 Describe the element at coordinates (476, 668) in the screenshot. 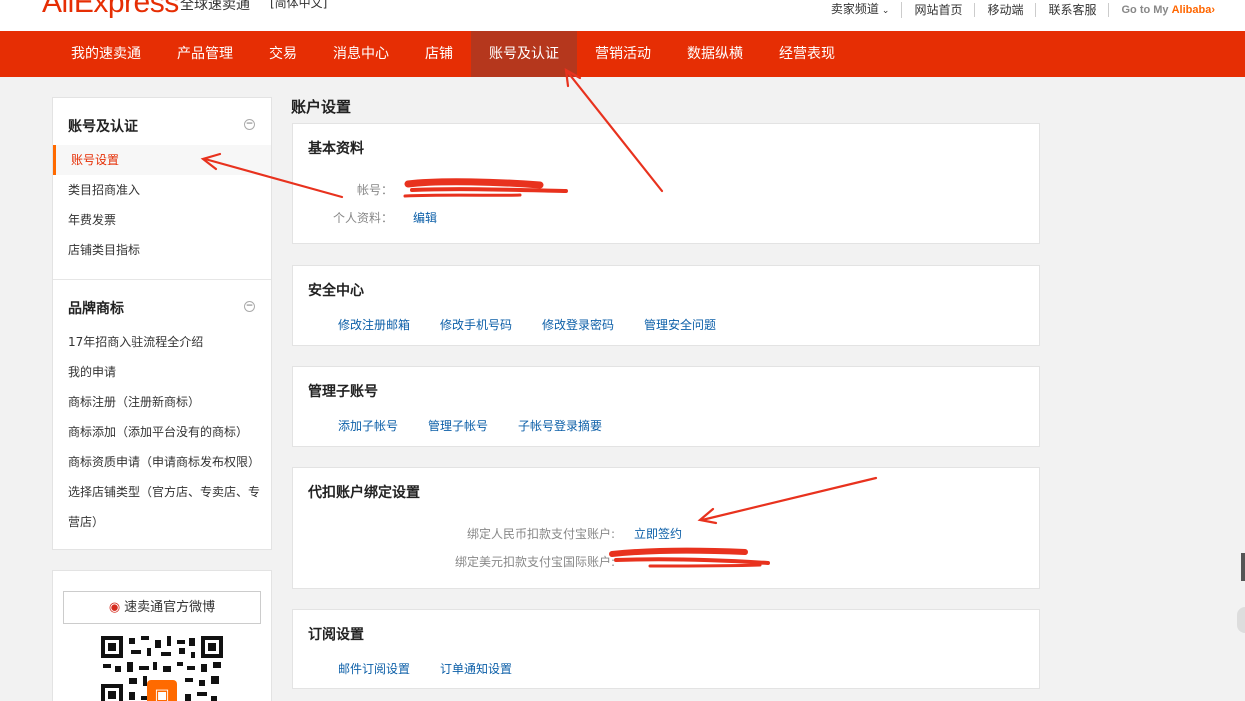

I see `order-notification-link: 订单通知设置` at that location.